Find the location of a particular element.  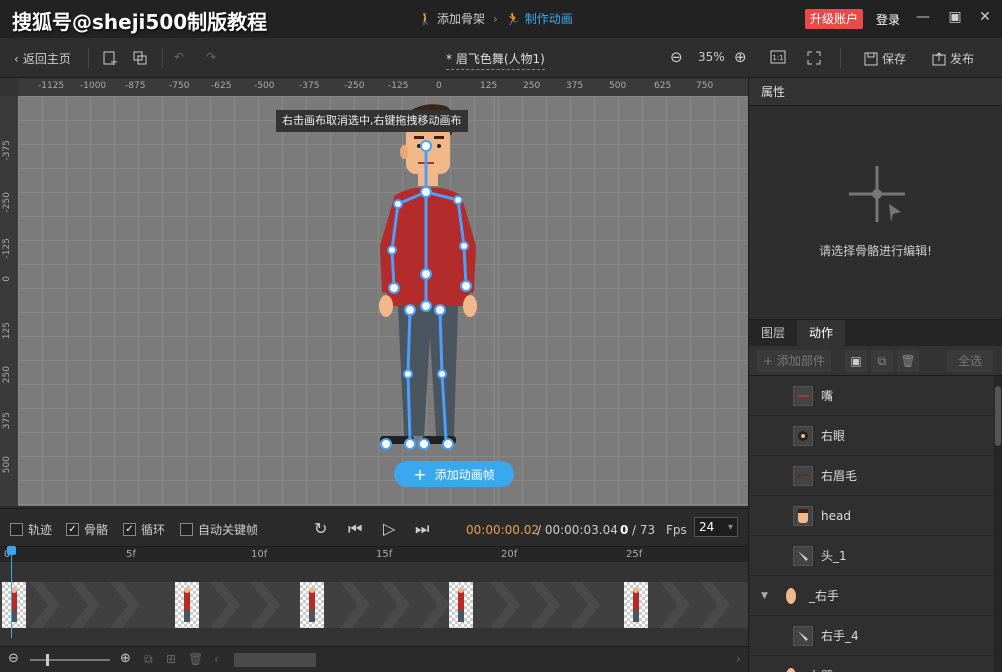

layer-scrollbar is located at coordinates (998, 524).